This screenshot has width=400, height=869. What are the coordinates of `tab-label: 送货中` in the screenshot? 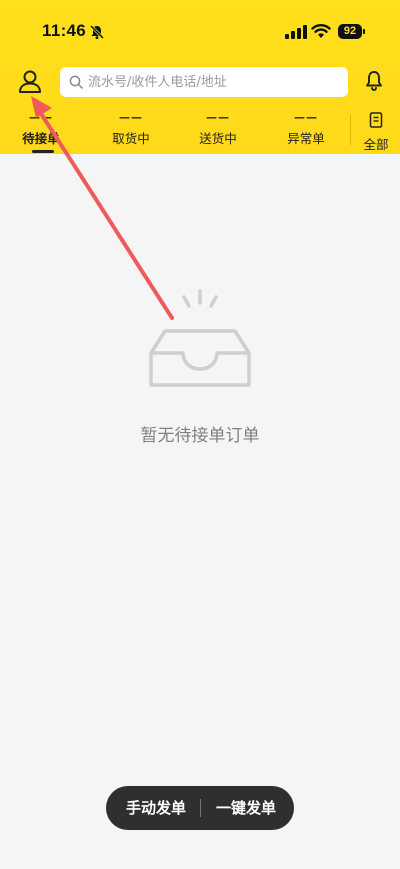 It's located at (218, 138).